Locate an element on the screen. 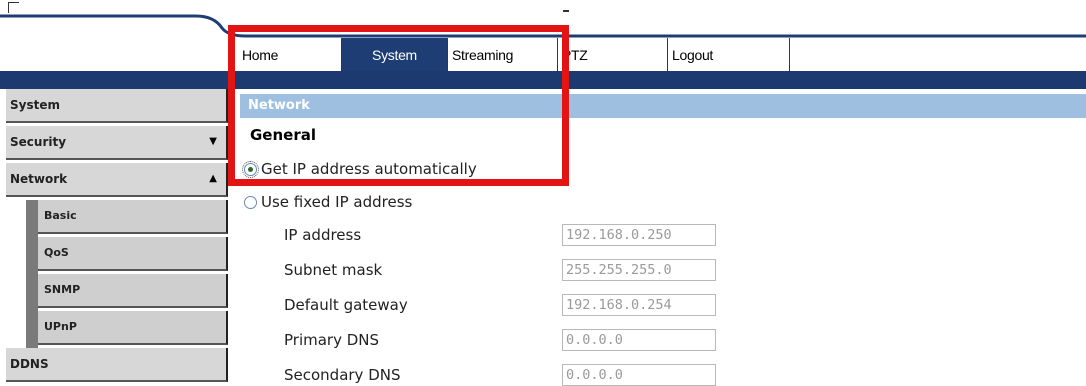 The image size is (1086, 386). default-gateway-input: 192.168.0.254 is located at coordinates (639, 305).